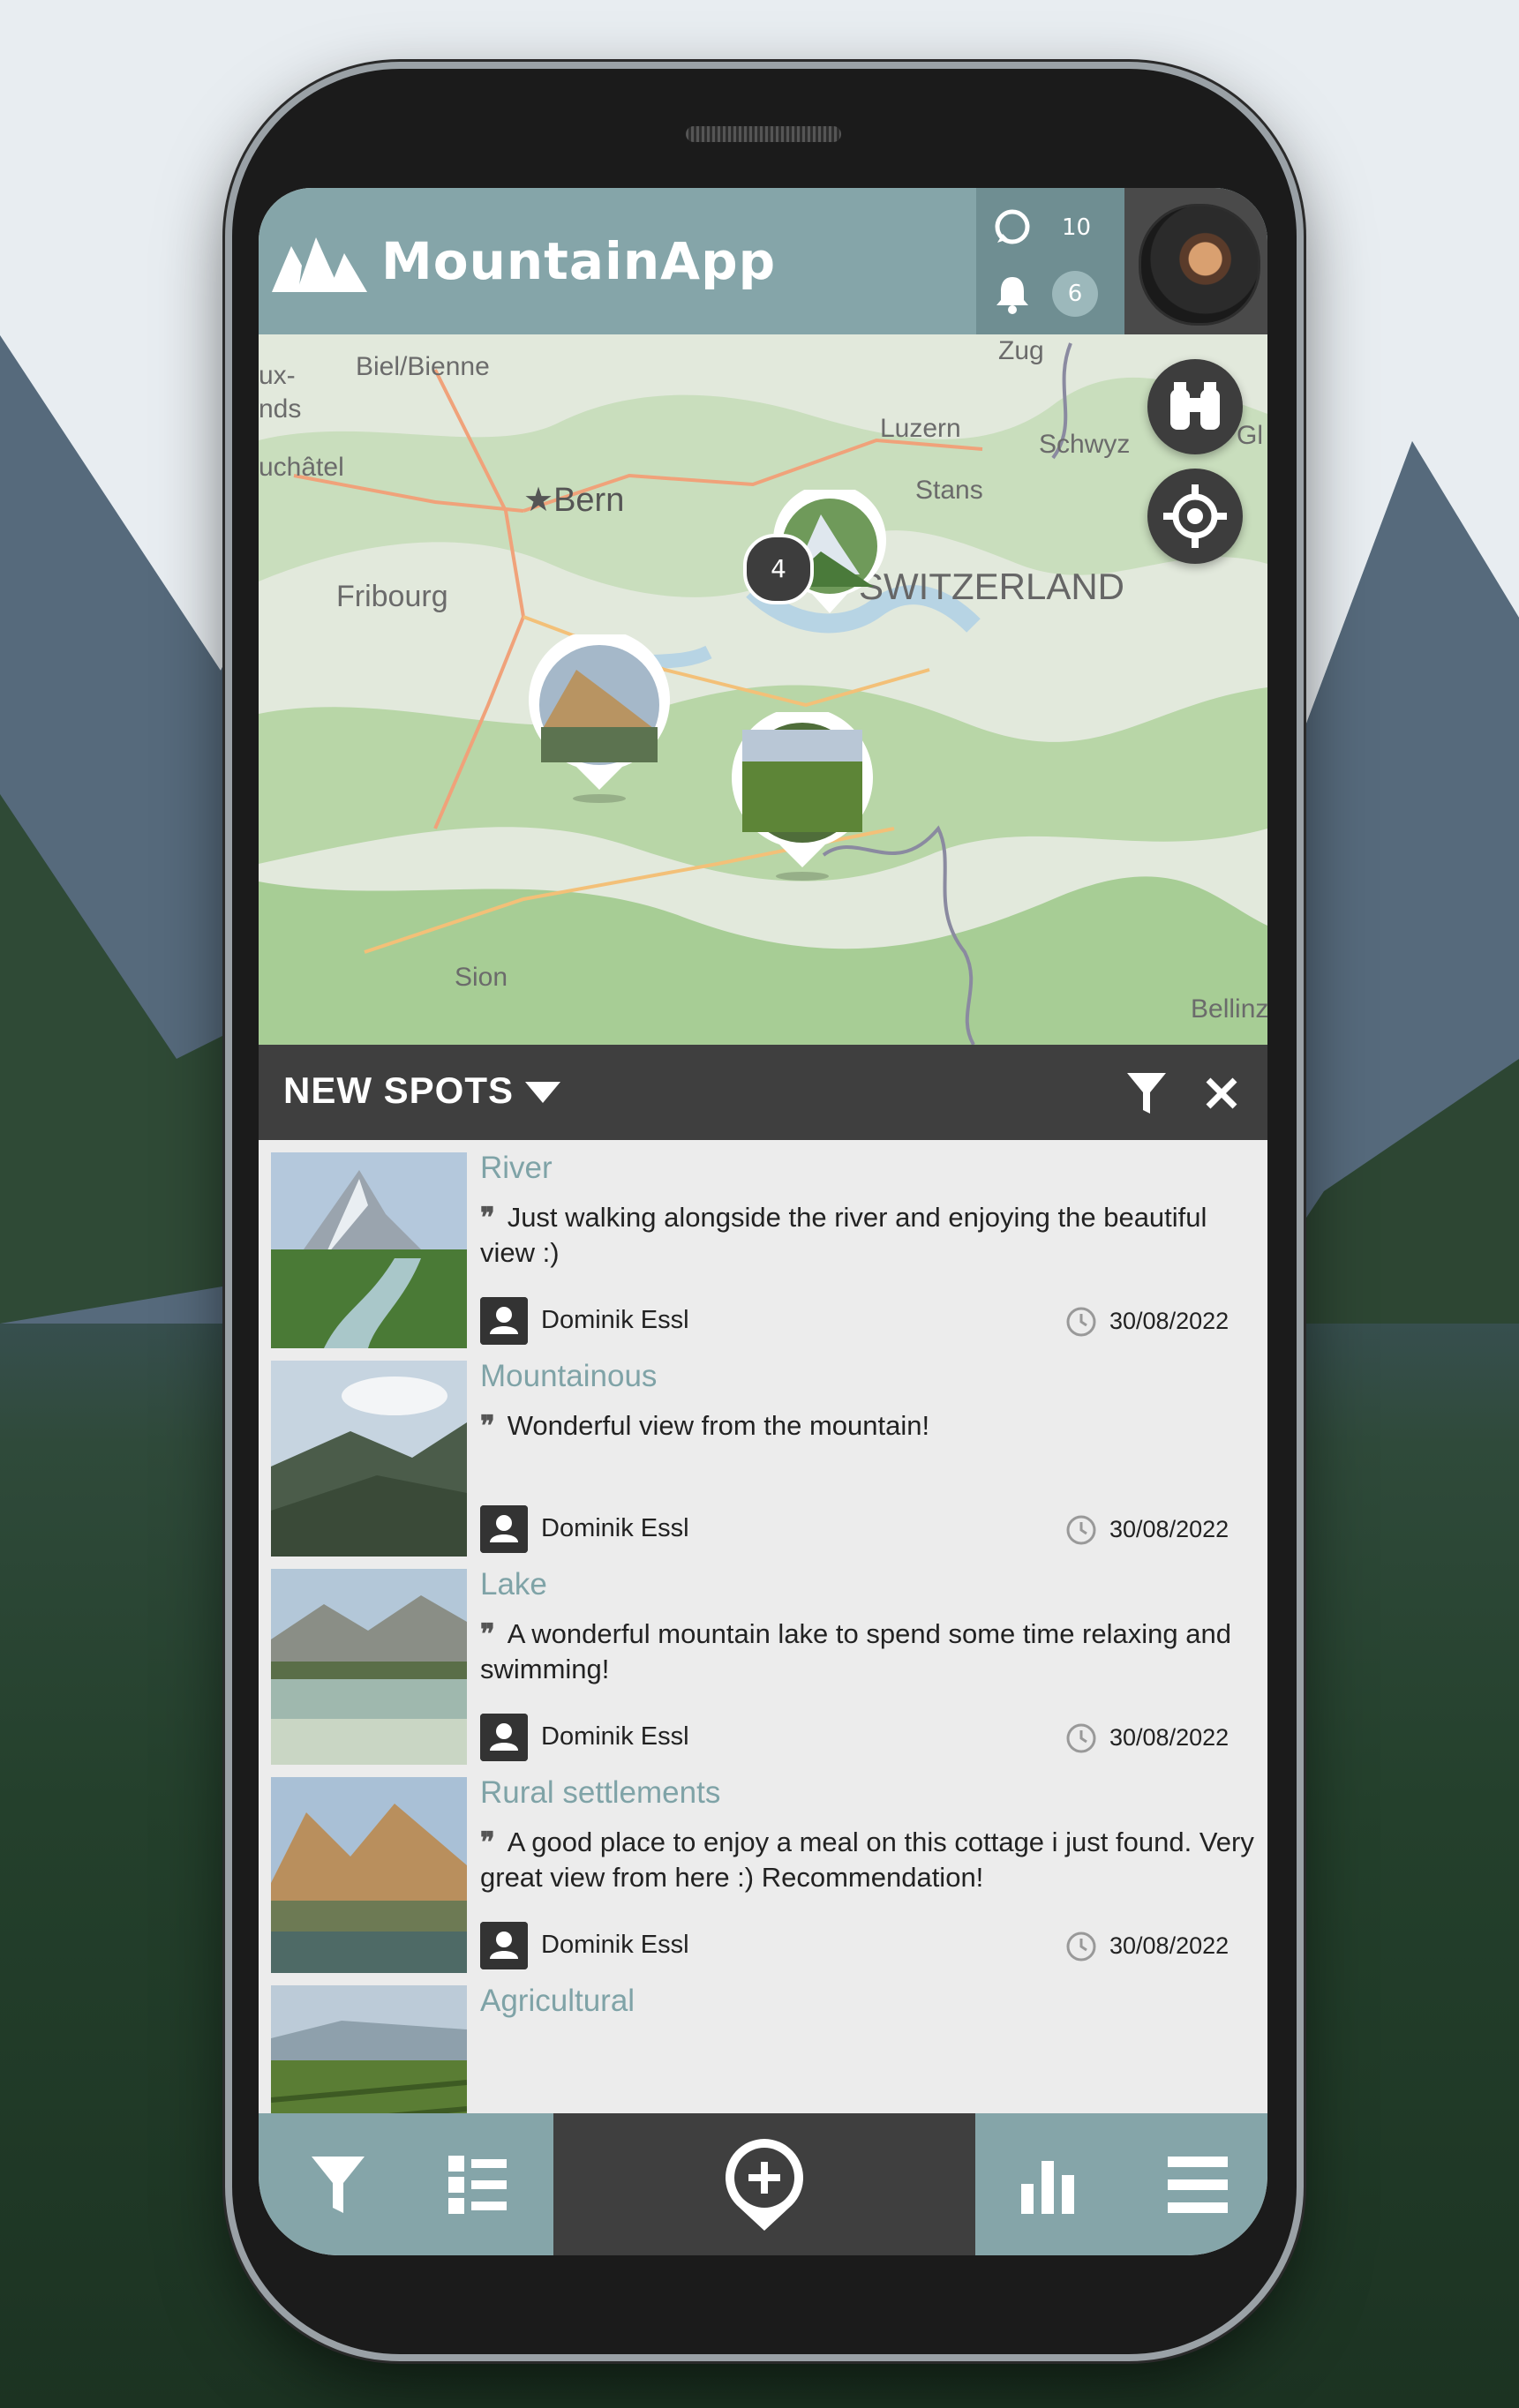 The image size is (1519, 2408). What do you see at coordinates (1050, 228) in the screenshot?
I see `spots-stat: 10` at bounding box center [1050, 228].